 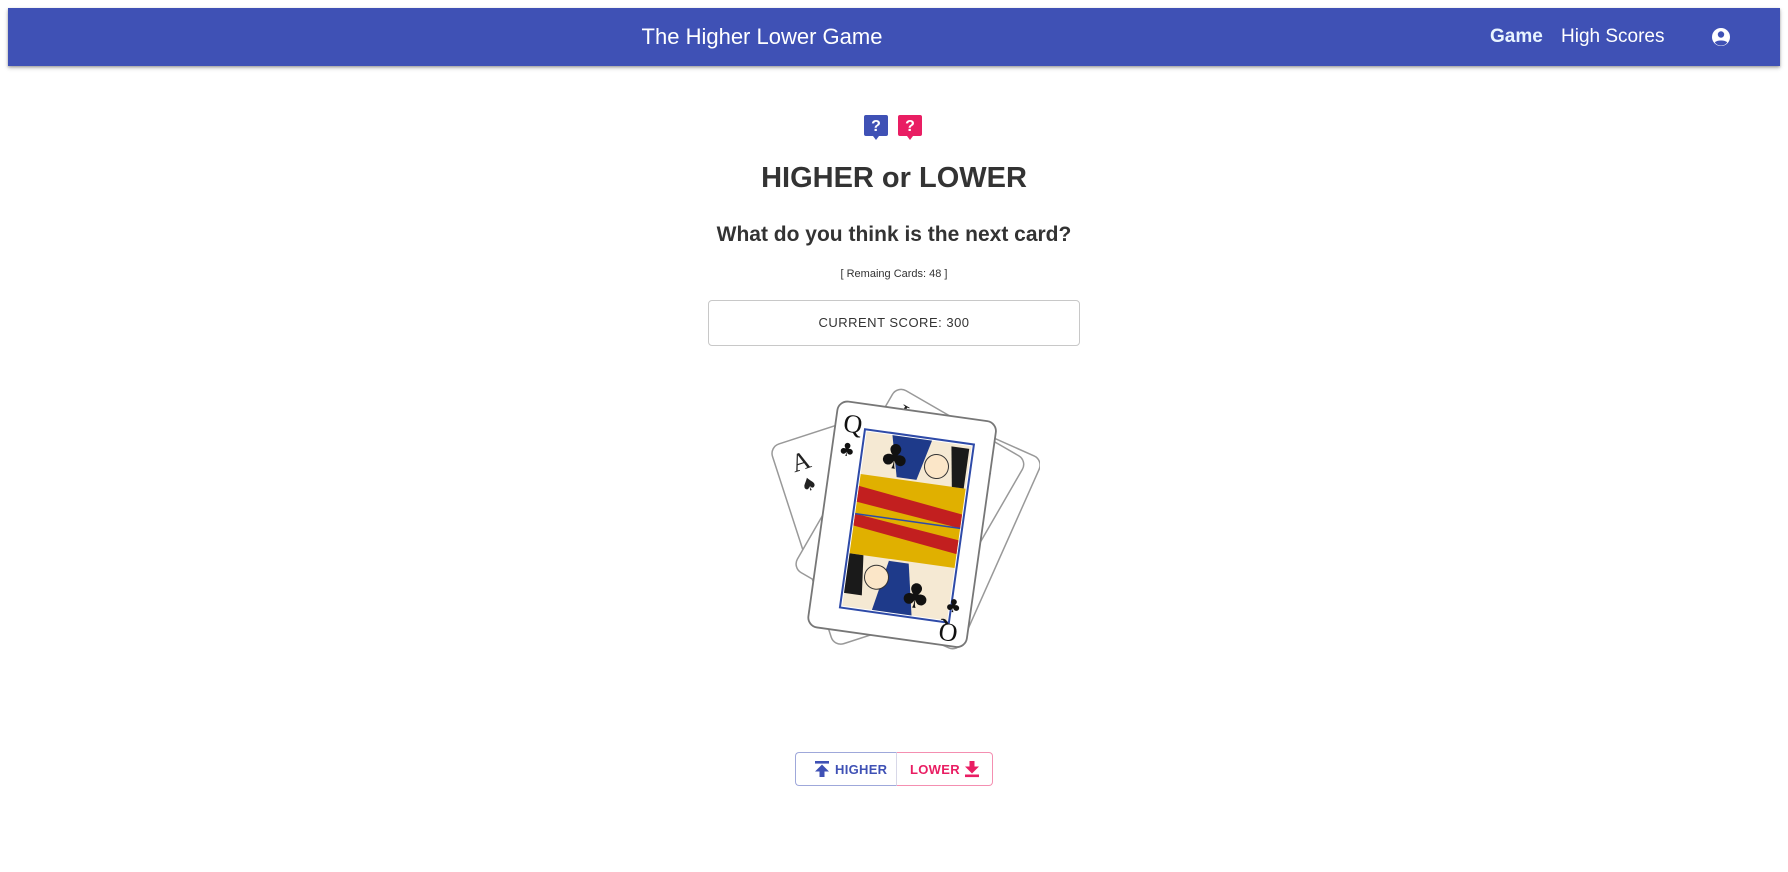 What do you see at coordinates (1613, 37) in the screenshot?
I see `nav-high-scores: High Scores` at bounding box center [1613, 37].